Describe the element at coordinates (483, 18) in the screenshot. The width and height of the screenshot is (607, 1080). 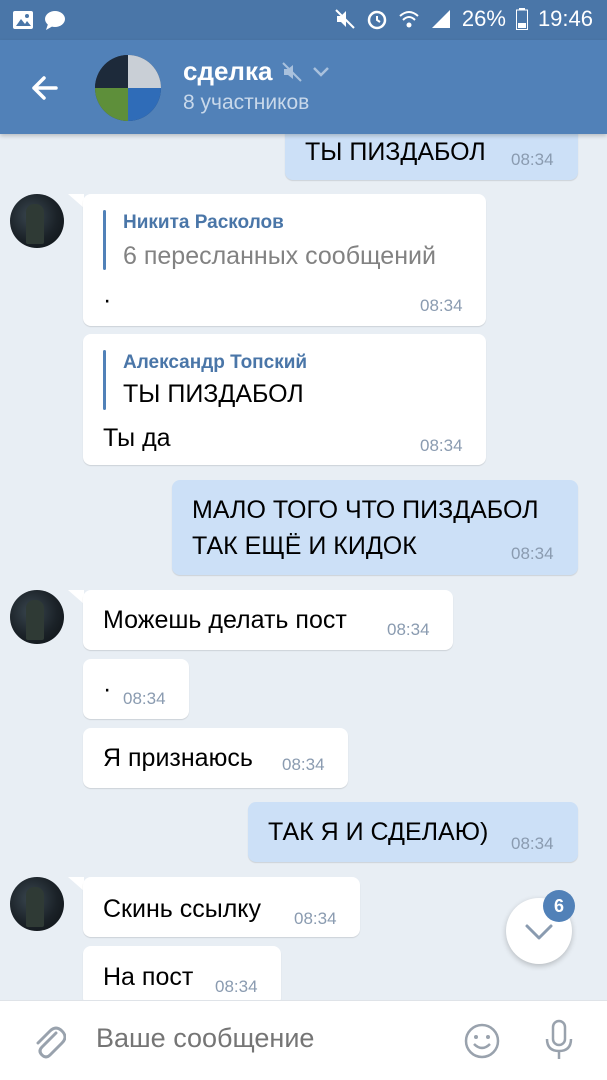
I see `battery-percent: 26%` at that location.